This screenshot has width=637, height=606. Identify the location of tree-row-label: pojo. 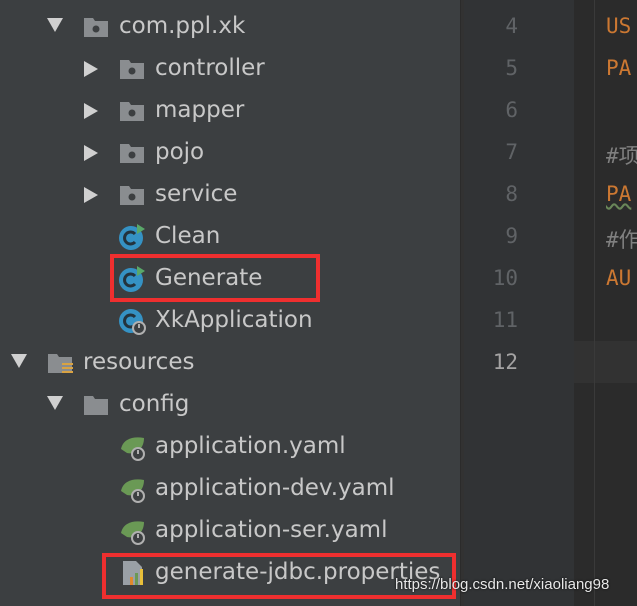
(180, 152).